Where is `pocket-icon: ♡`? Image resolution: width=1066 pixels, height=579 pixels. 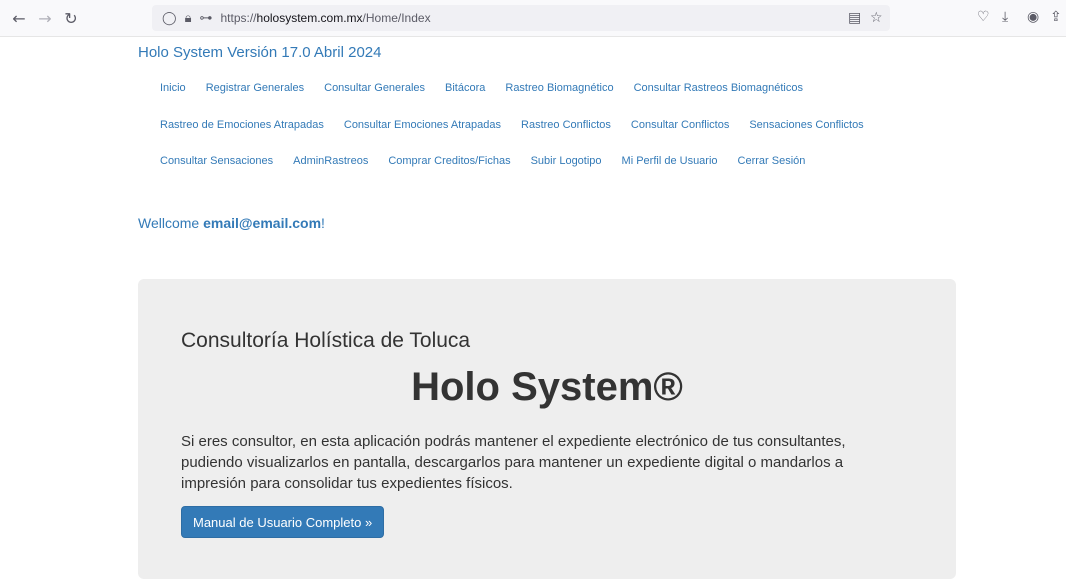
pocket-icon: ♡ is located at coordinates (983, 17).